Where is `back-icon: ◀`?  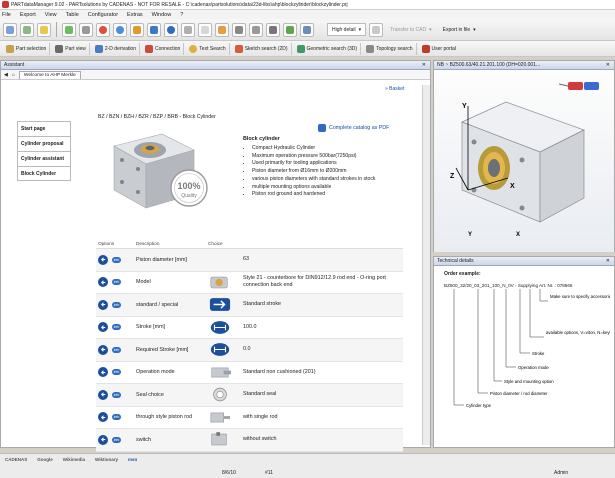
back-icon: ◀ is located at coordinates (6, 75).